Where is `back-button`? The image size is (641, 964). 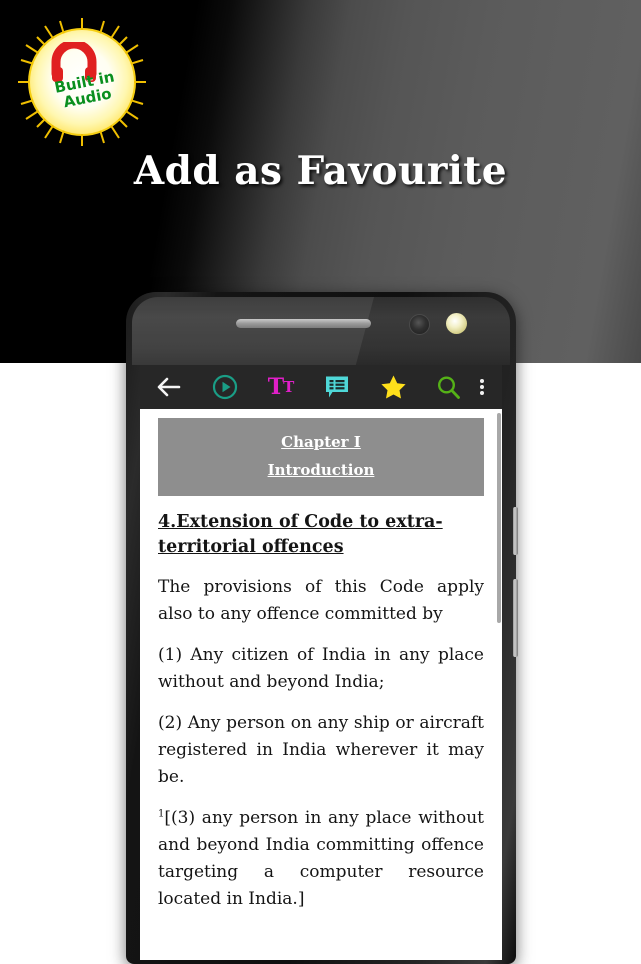 back-button is located at coordinates (169, 387).